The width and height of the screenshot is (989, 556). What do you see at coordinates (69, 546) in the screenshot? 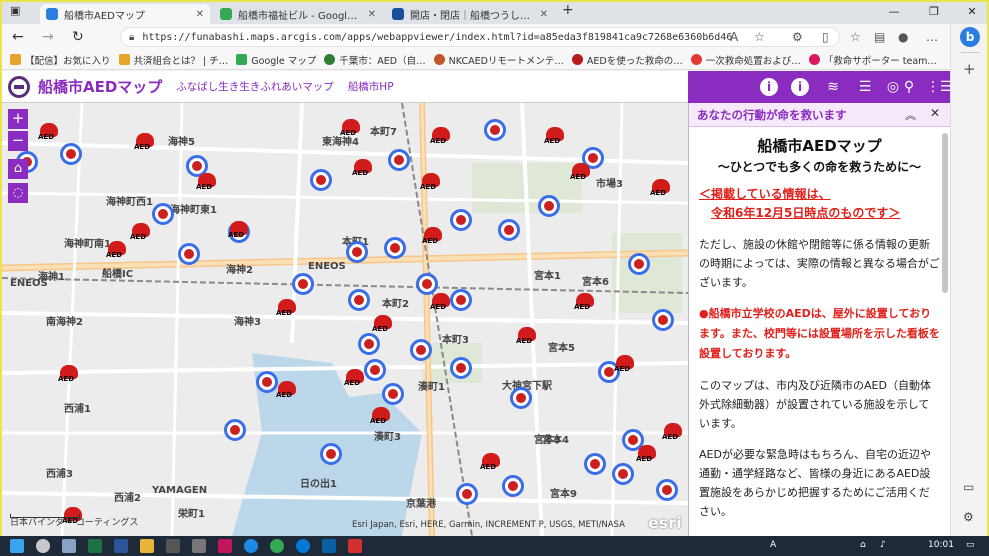
I see `task-view-icon` at bounding box center [69, 546].